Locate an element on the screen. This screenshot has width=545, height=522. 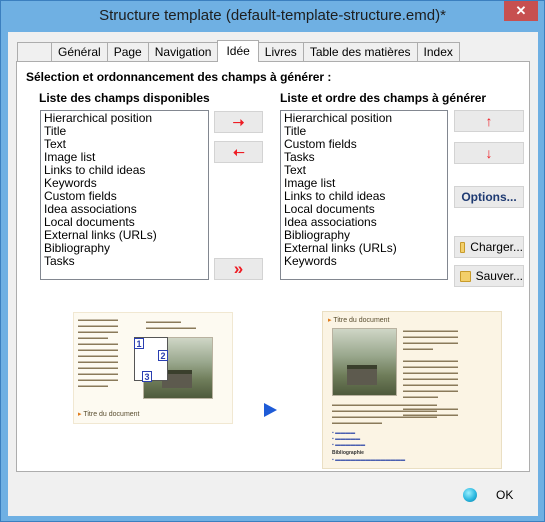
tab-livres: Livres is located at coordinates (280, 52).